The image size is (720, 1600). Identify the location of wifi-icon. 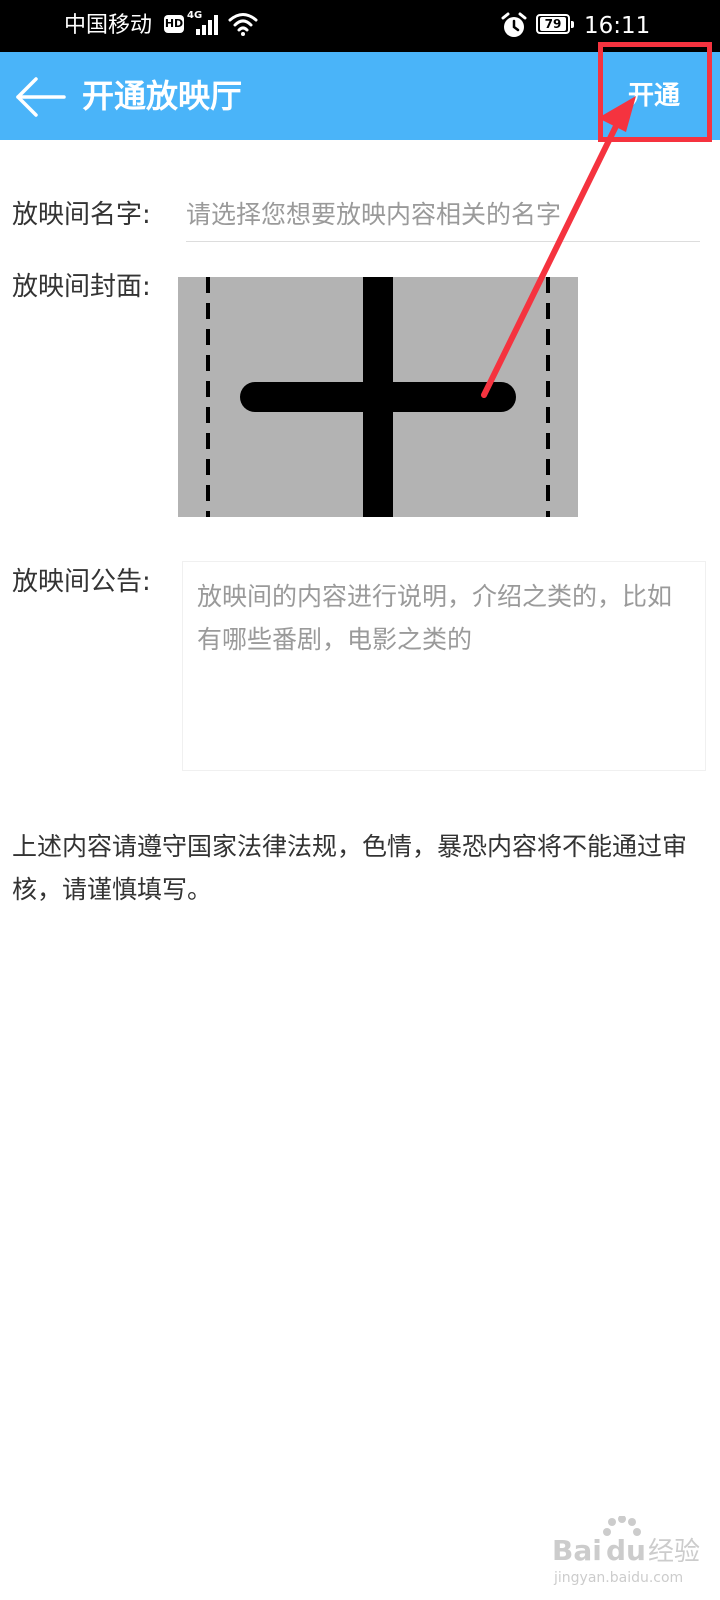
(243, 24).